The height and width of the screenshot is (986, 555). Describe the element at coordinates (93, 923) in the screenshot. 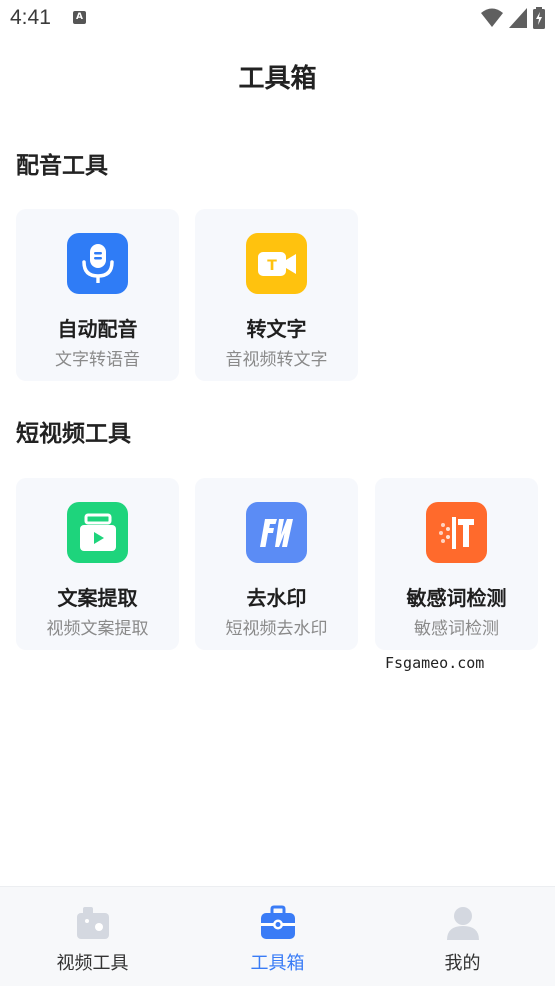

I see `video-tools-icon` at that location.